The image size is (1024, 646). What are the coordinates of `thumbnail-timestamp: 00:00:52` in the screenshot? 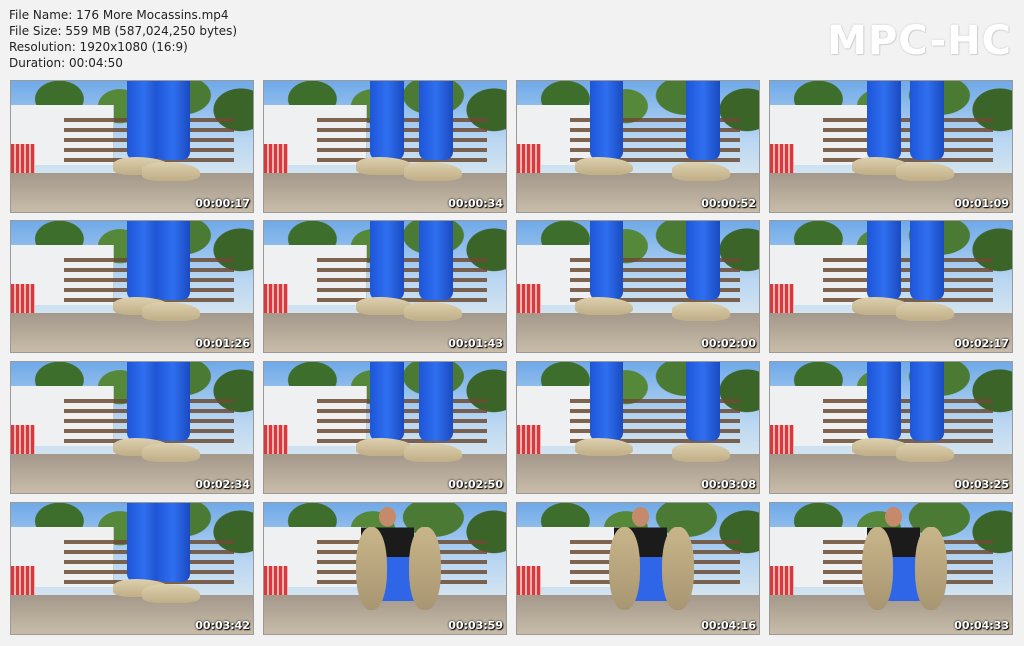 It's located at (728, 203).